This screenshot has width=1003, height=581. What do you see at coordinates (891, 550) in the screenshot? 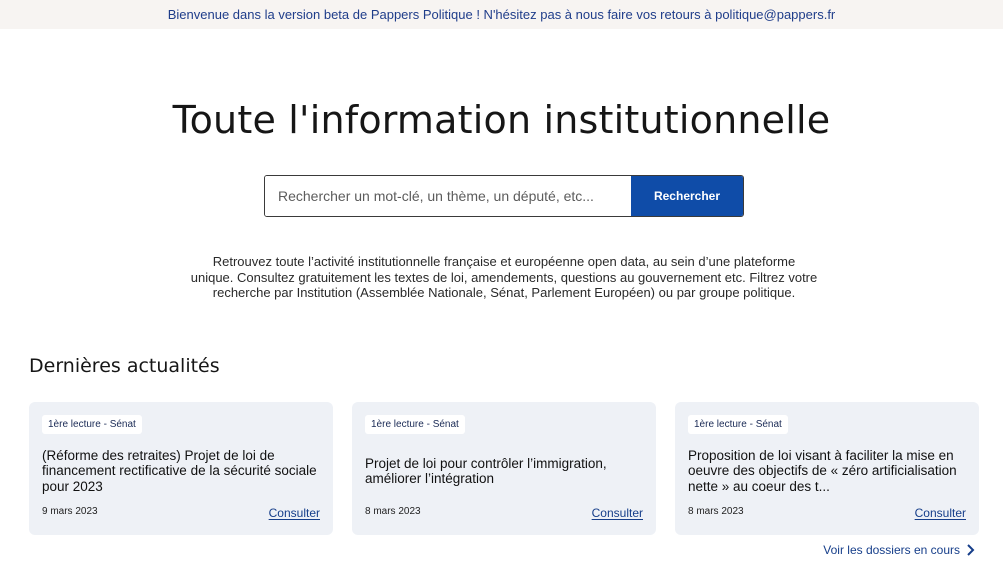
I see `view-ongoing-dossiers-label: Voir les dossiers en cours` at bounding box center [891, 550].